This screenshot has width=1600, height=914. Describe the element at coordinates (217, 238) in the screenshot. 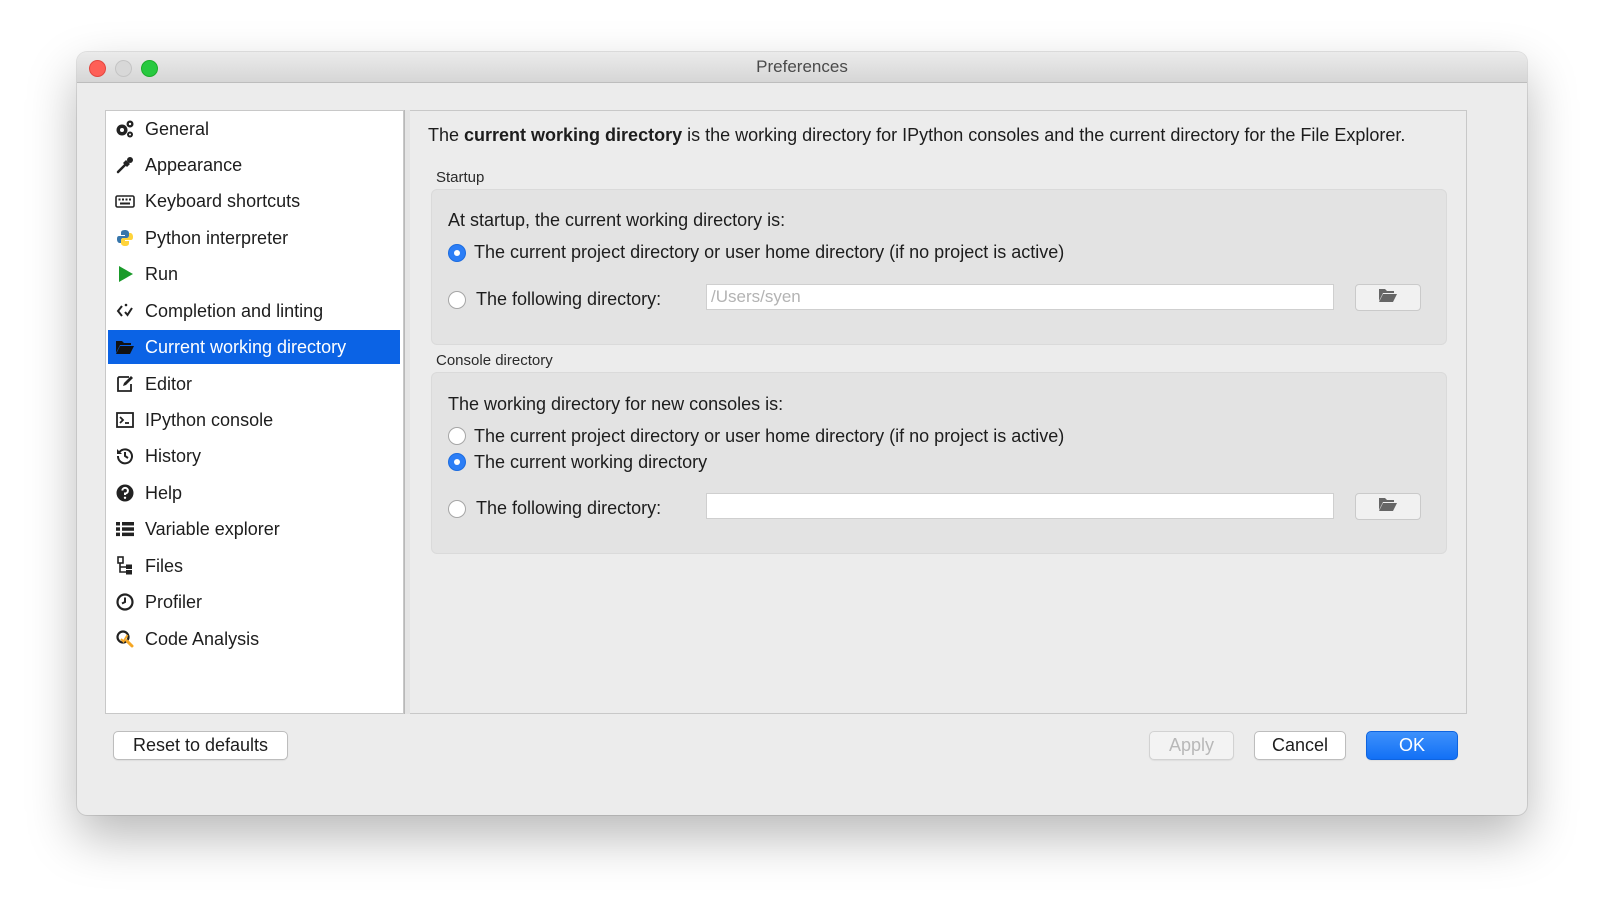

I see `sidebar-item-label: Python interpreter` at that location.